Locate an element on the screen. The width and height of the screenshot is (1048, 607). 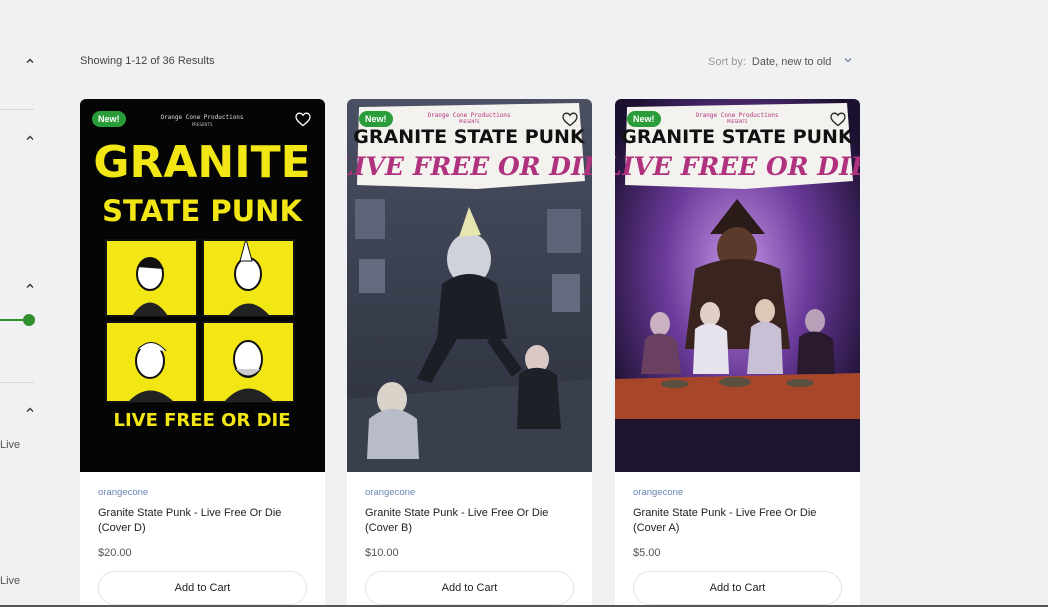
product-price: $20.00 is located at coordinates (115, 553).